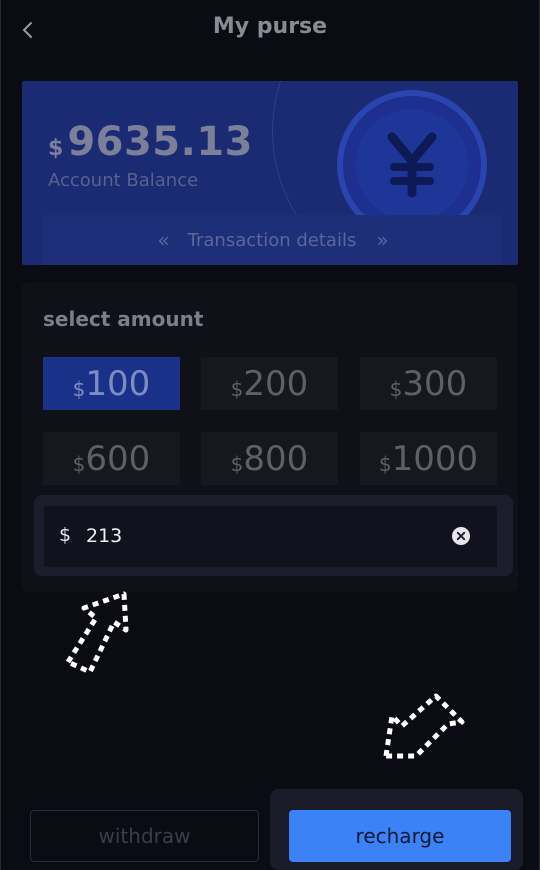  Describe the element at coordinates (56, 148) in the screenshot. I see `balance-currency: $` at that location.